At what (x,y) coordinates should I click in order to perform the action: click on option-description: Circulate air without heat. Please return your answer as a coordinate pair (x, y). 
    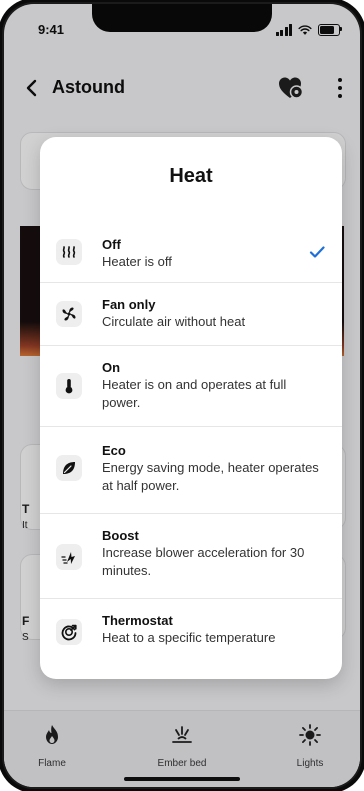
    Looking at the image, I should click on (174, 321).